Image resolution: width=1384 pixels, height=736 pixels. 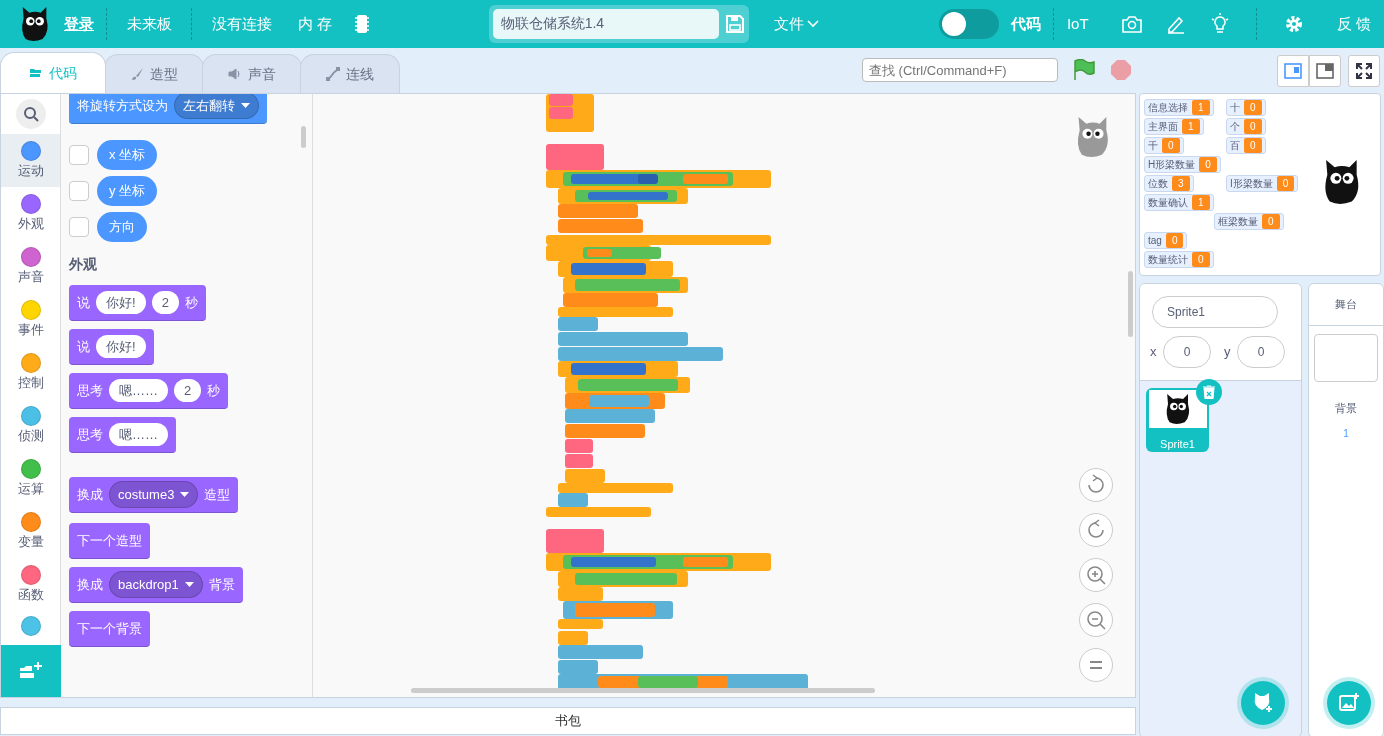 What do you see at coordinates (605, 24) in the screenshot?
I see `project-title-field: 物联仓储系统1.4` at bounding box center [605, 24].